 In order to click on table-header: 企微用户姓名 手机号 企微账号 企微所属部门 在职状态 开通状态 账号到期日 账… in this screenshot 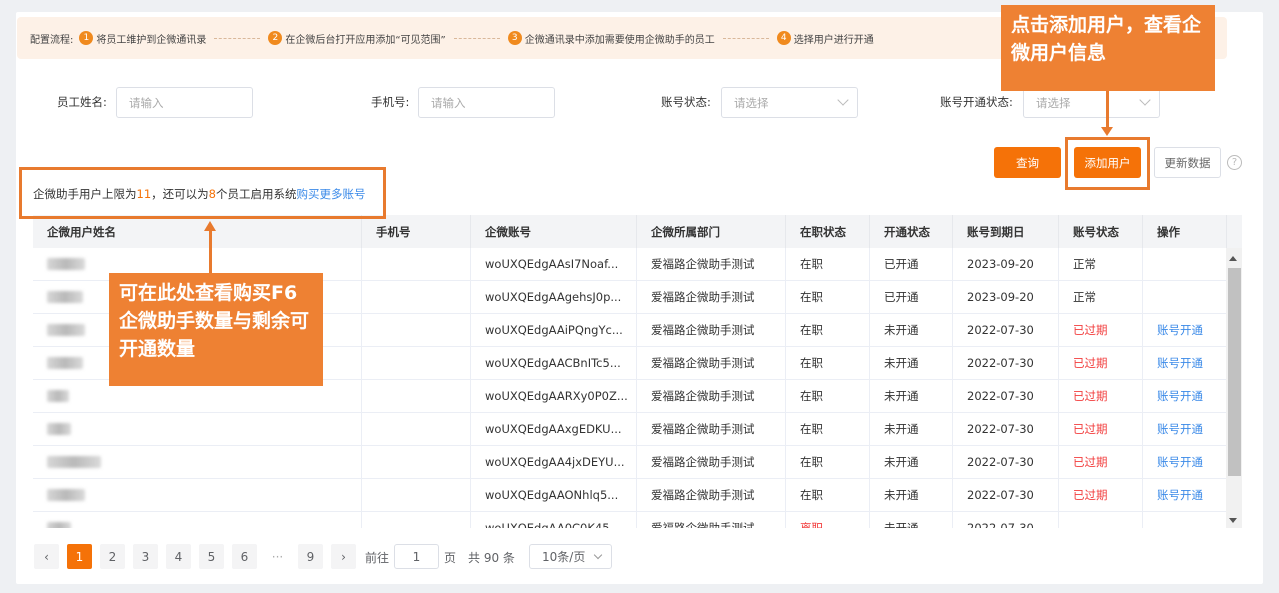, I will do `click(637, 231)`.